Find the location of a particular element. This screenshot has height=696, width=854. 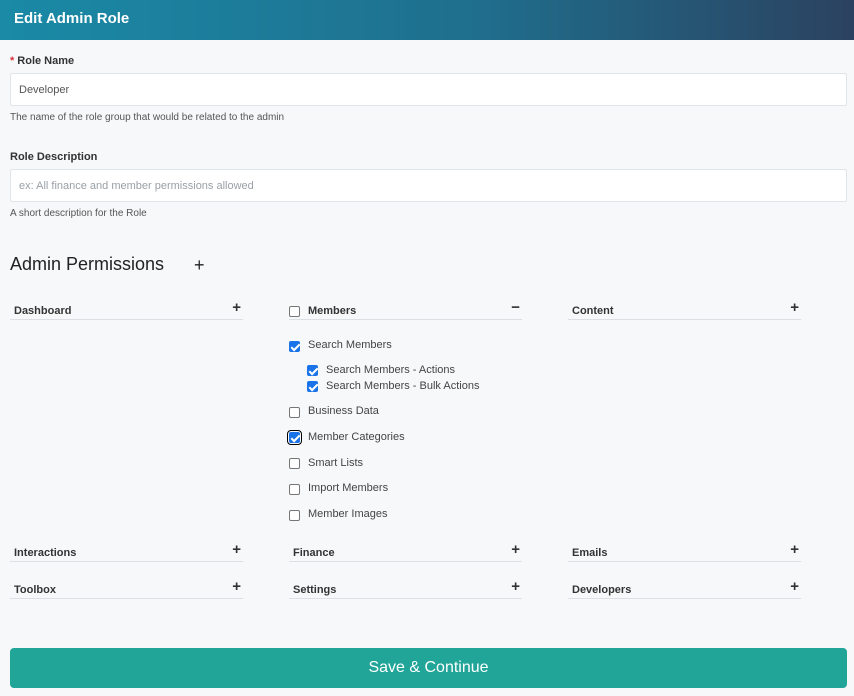

group-members-label: Members is located at coordinates (332, 311).